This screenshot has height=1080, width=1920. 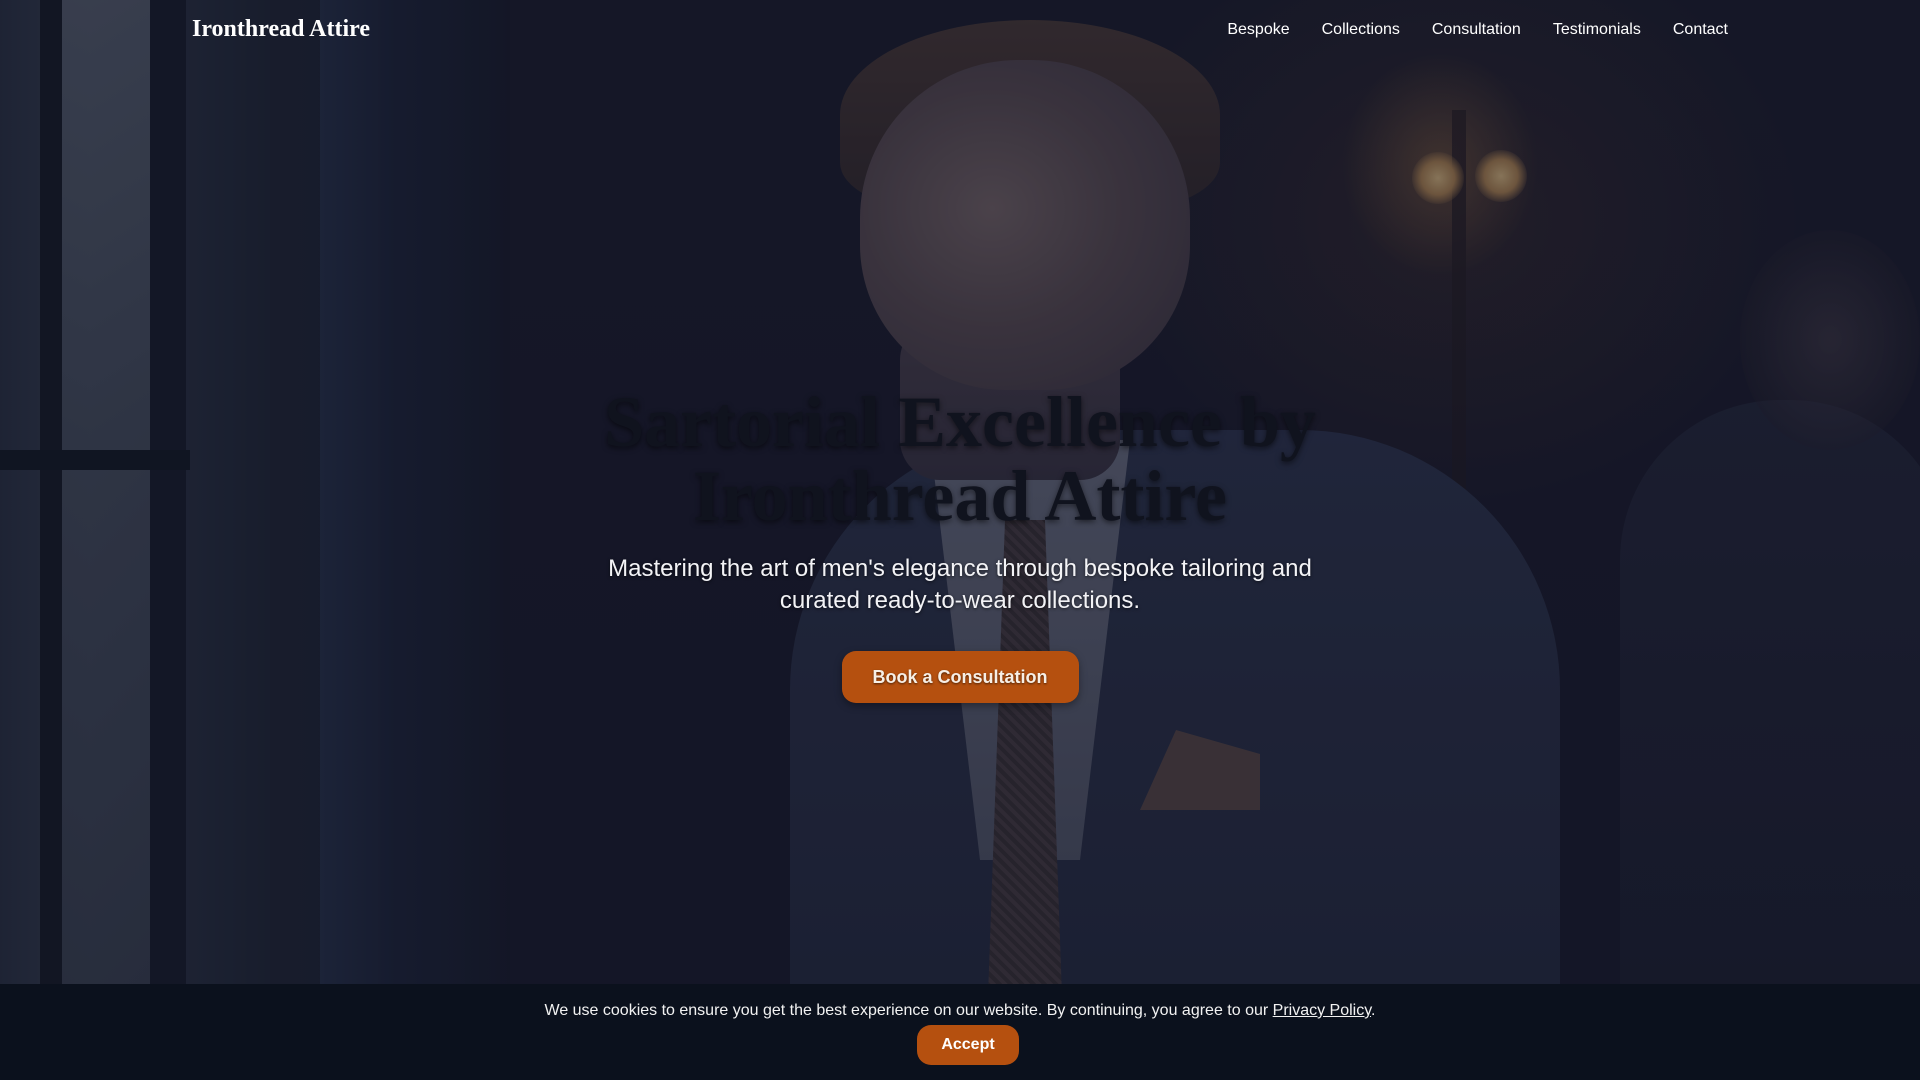 I want to click on nav-link-bespoke: Bespoke, so click(x=1258, y=29).